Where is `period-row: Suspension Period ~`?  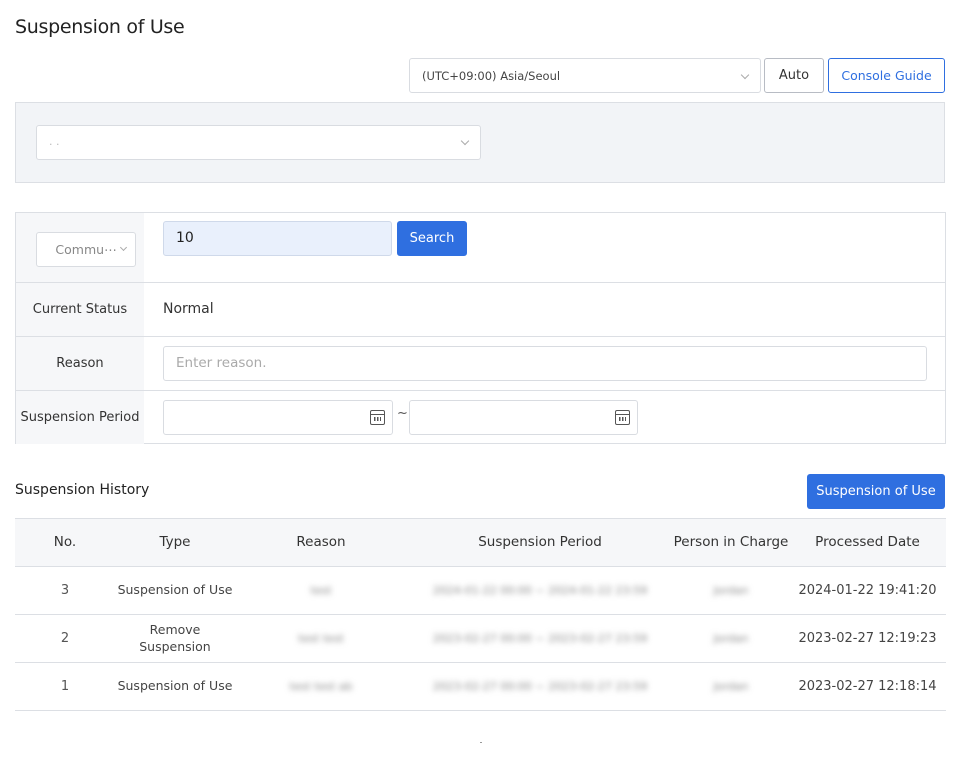 period-row: Suspension Period ~ is located at coordinates (480, 417).